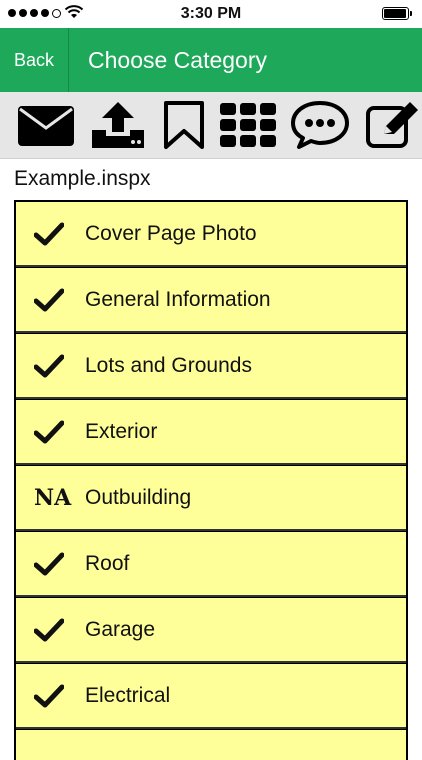 Image resolution: width=422 pixels, height=760 pixels. I want to click on status-time: 3:30 PM, so click(211, 13).